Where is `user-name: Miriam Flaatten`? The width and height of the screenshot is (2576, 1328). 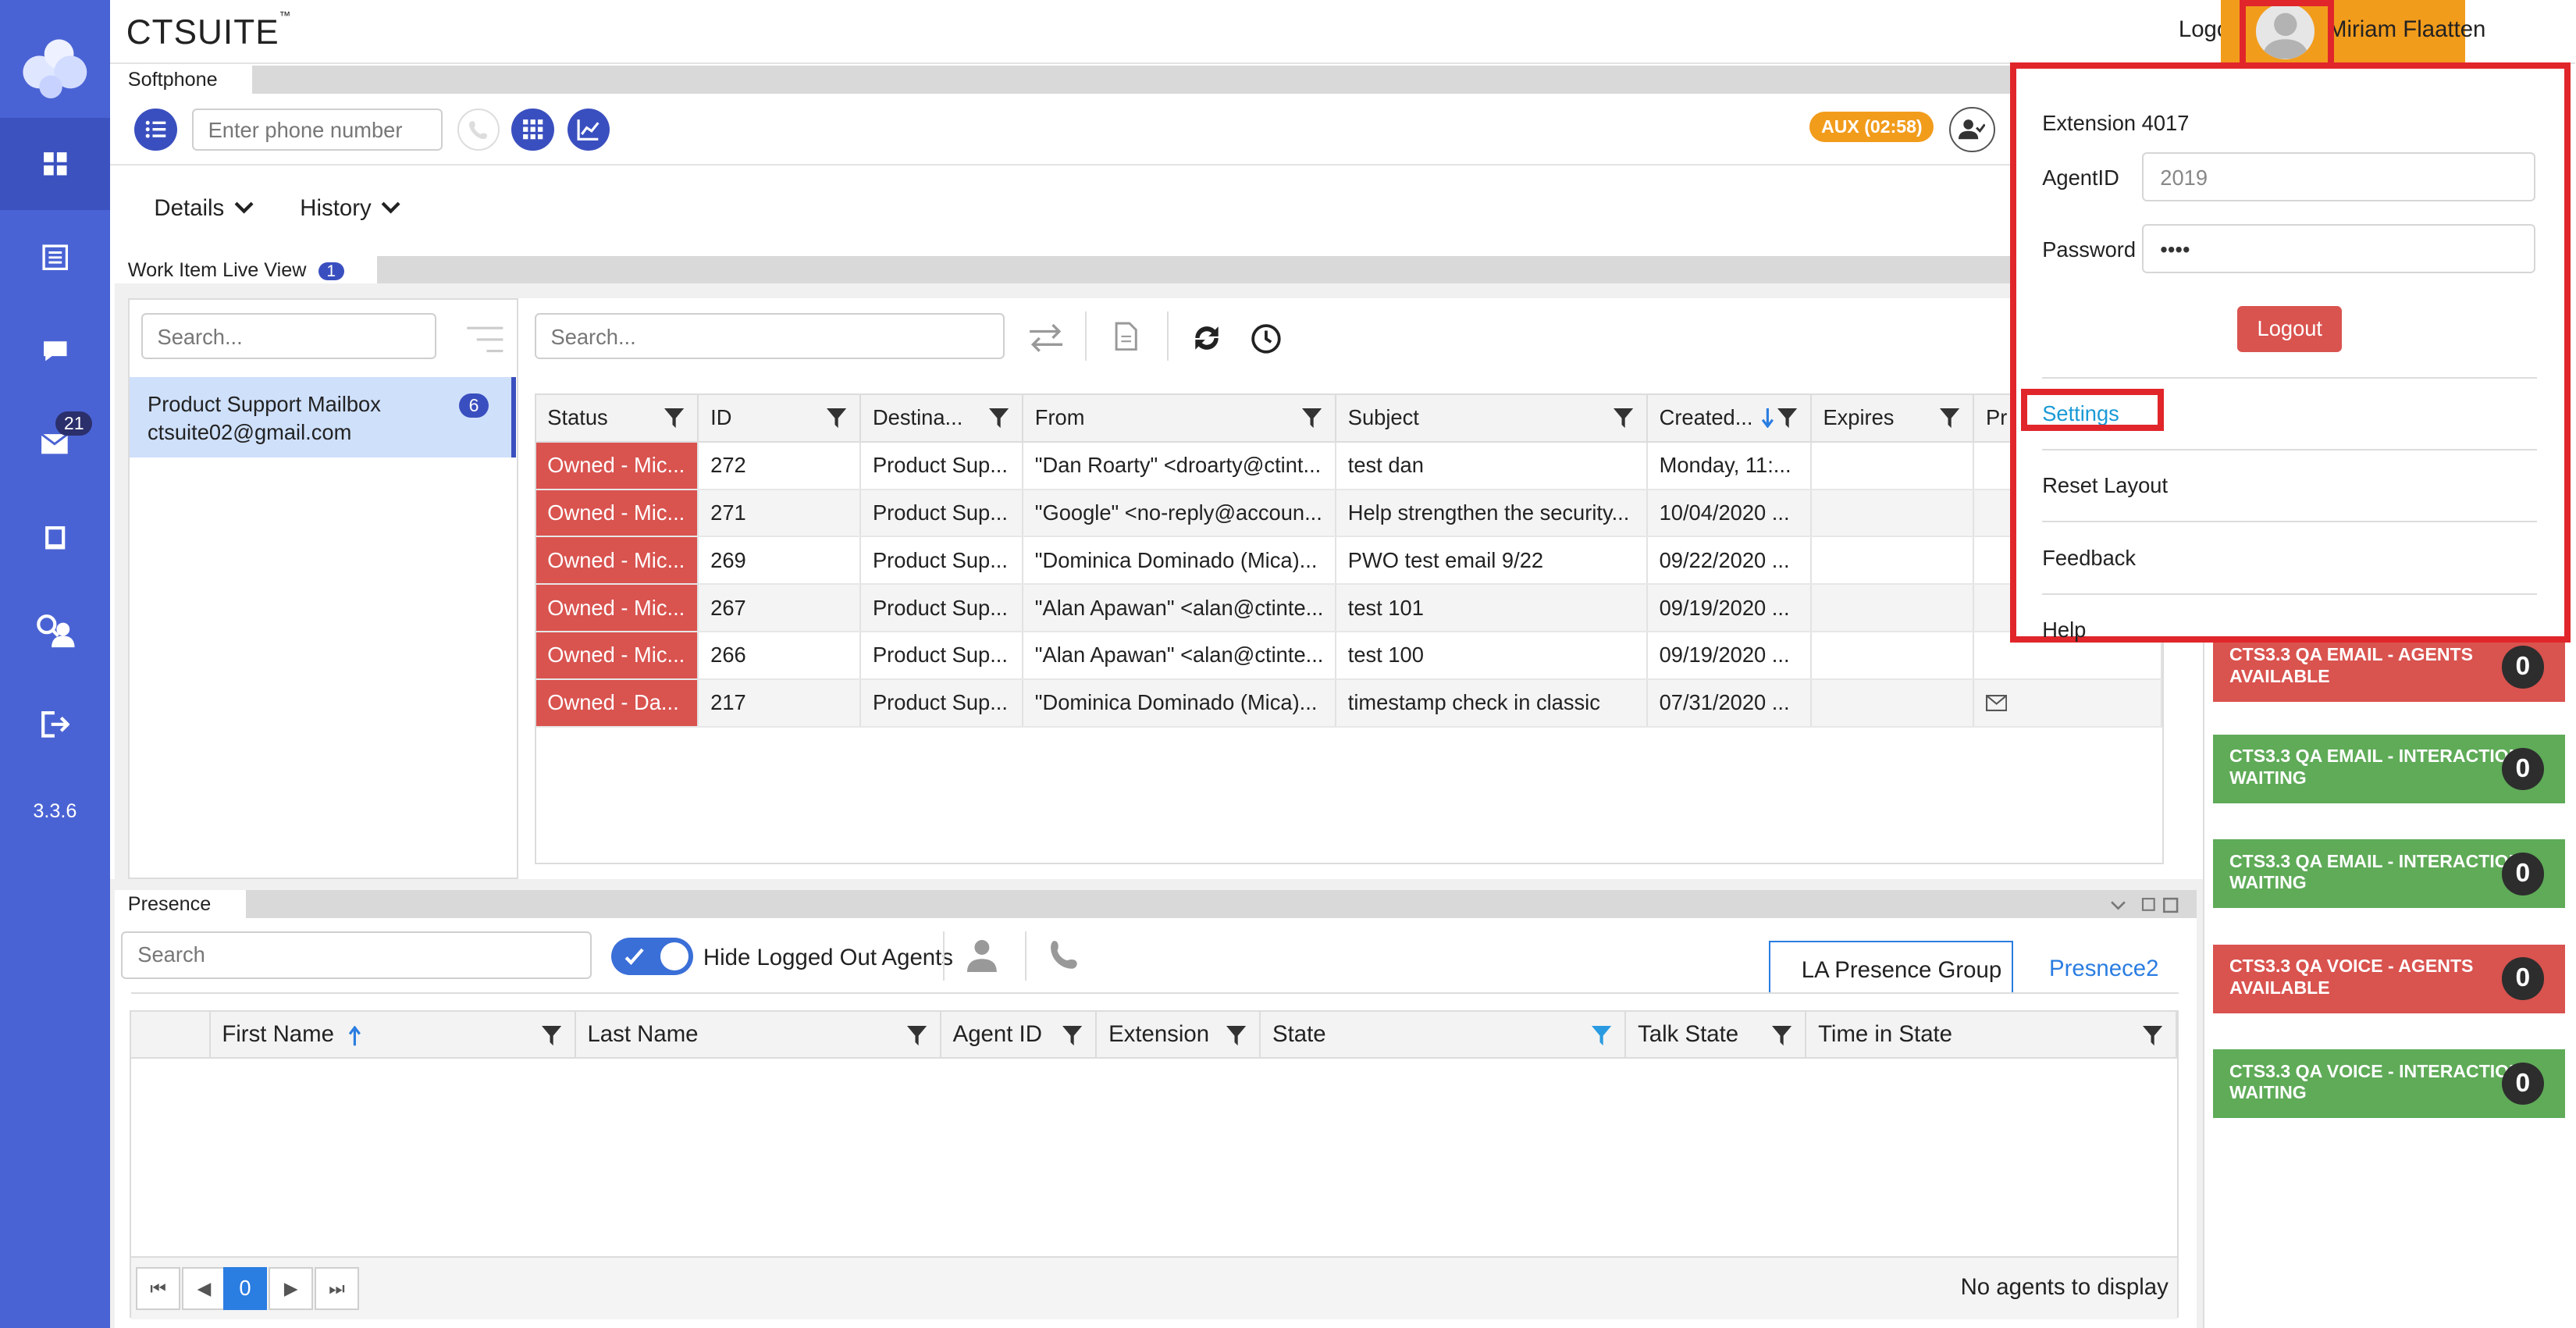
user-name: Miriam Flaatten is located at coordinates (2406, 30).